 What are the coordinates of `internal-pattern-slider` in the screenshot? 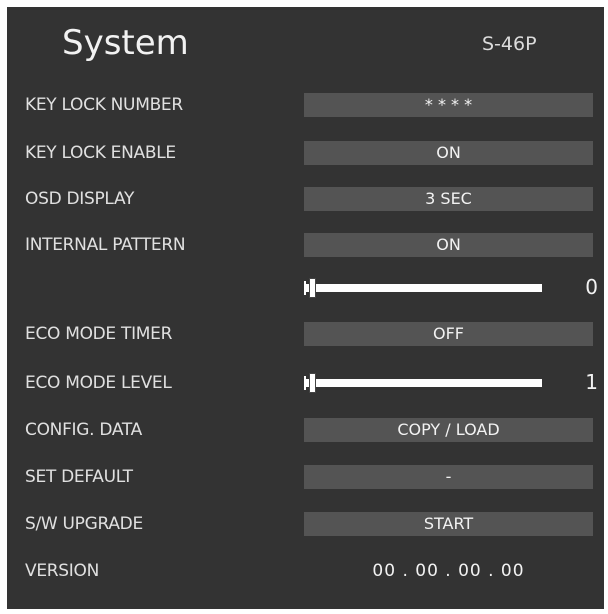 It's located at (423, 288).